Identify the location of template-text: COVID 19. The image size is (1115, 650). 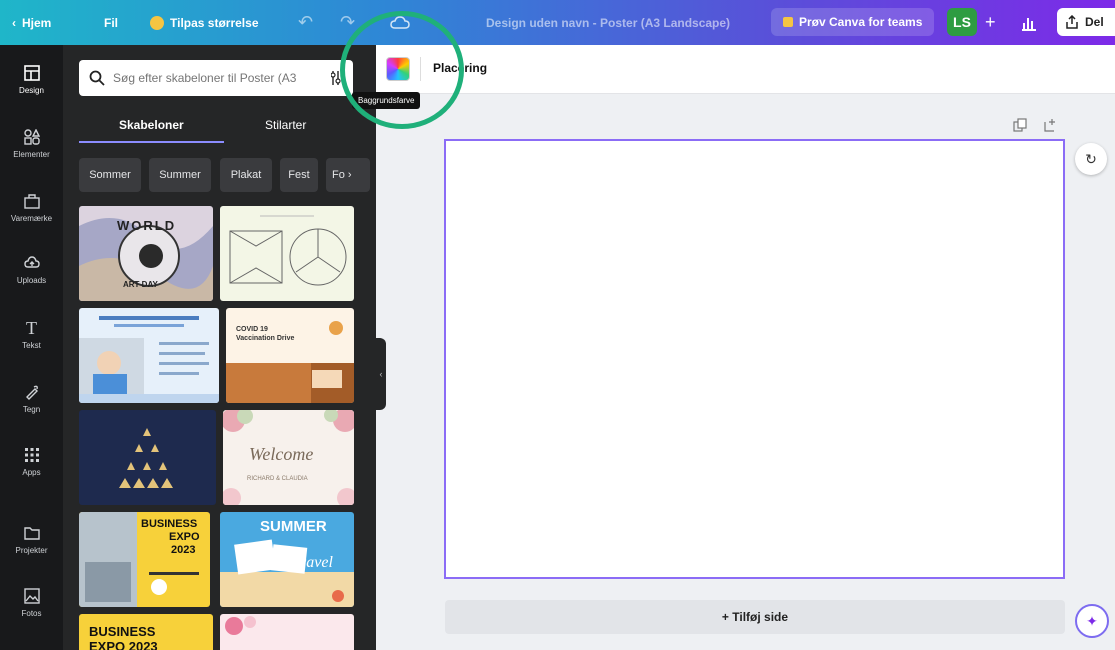
(252, 329).